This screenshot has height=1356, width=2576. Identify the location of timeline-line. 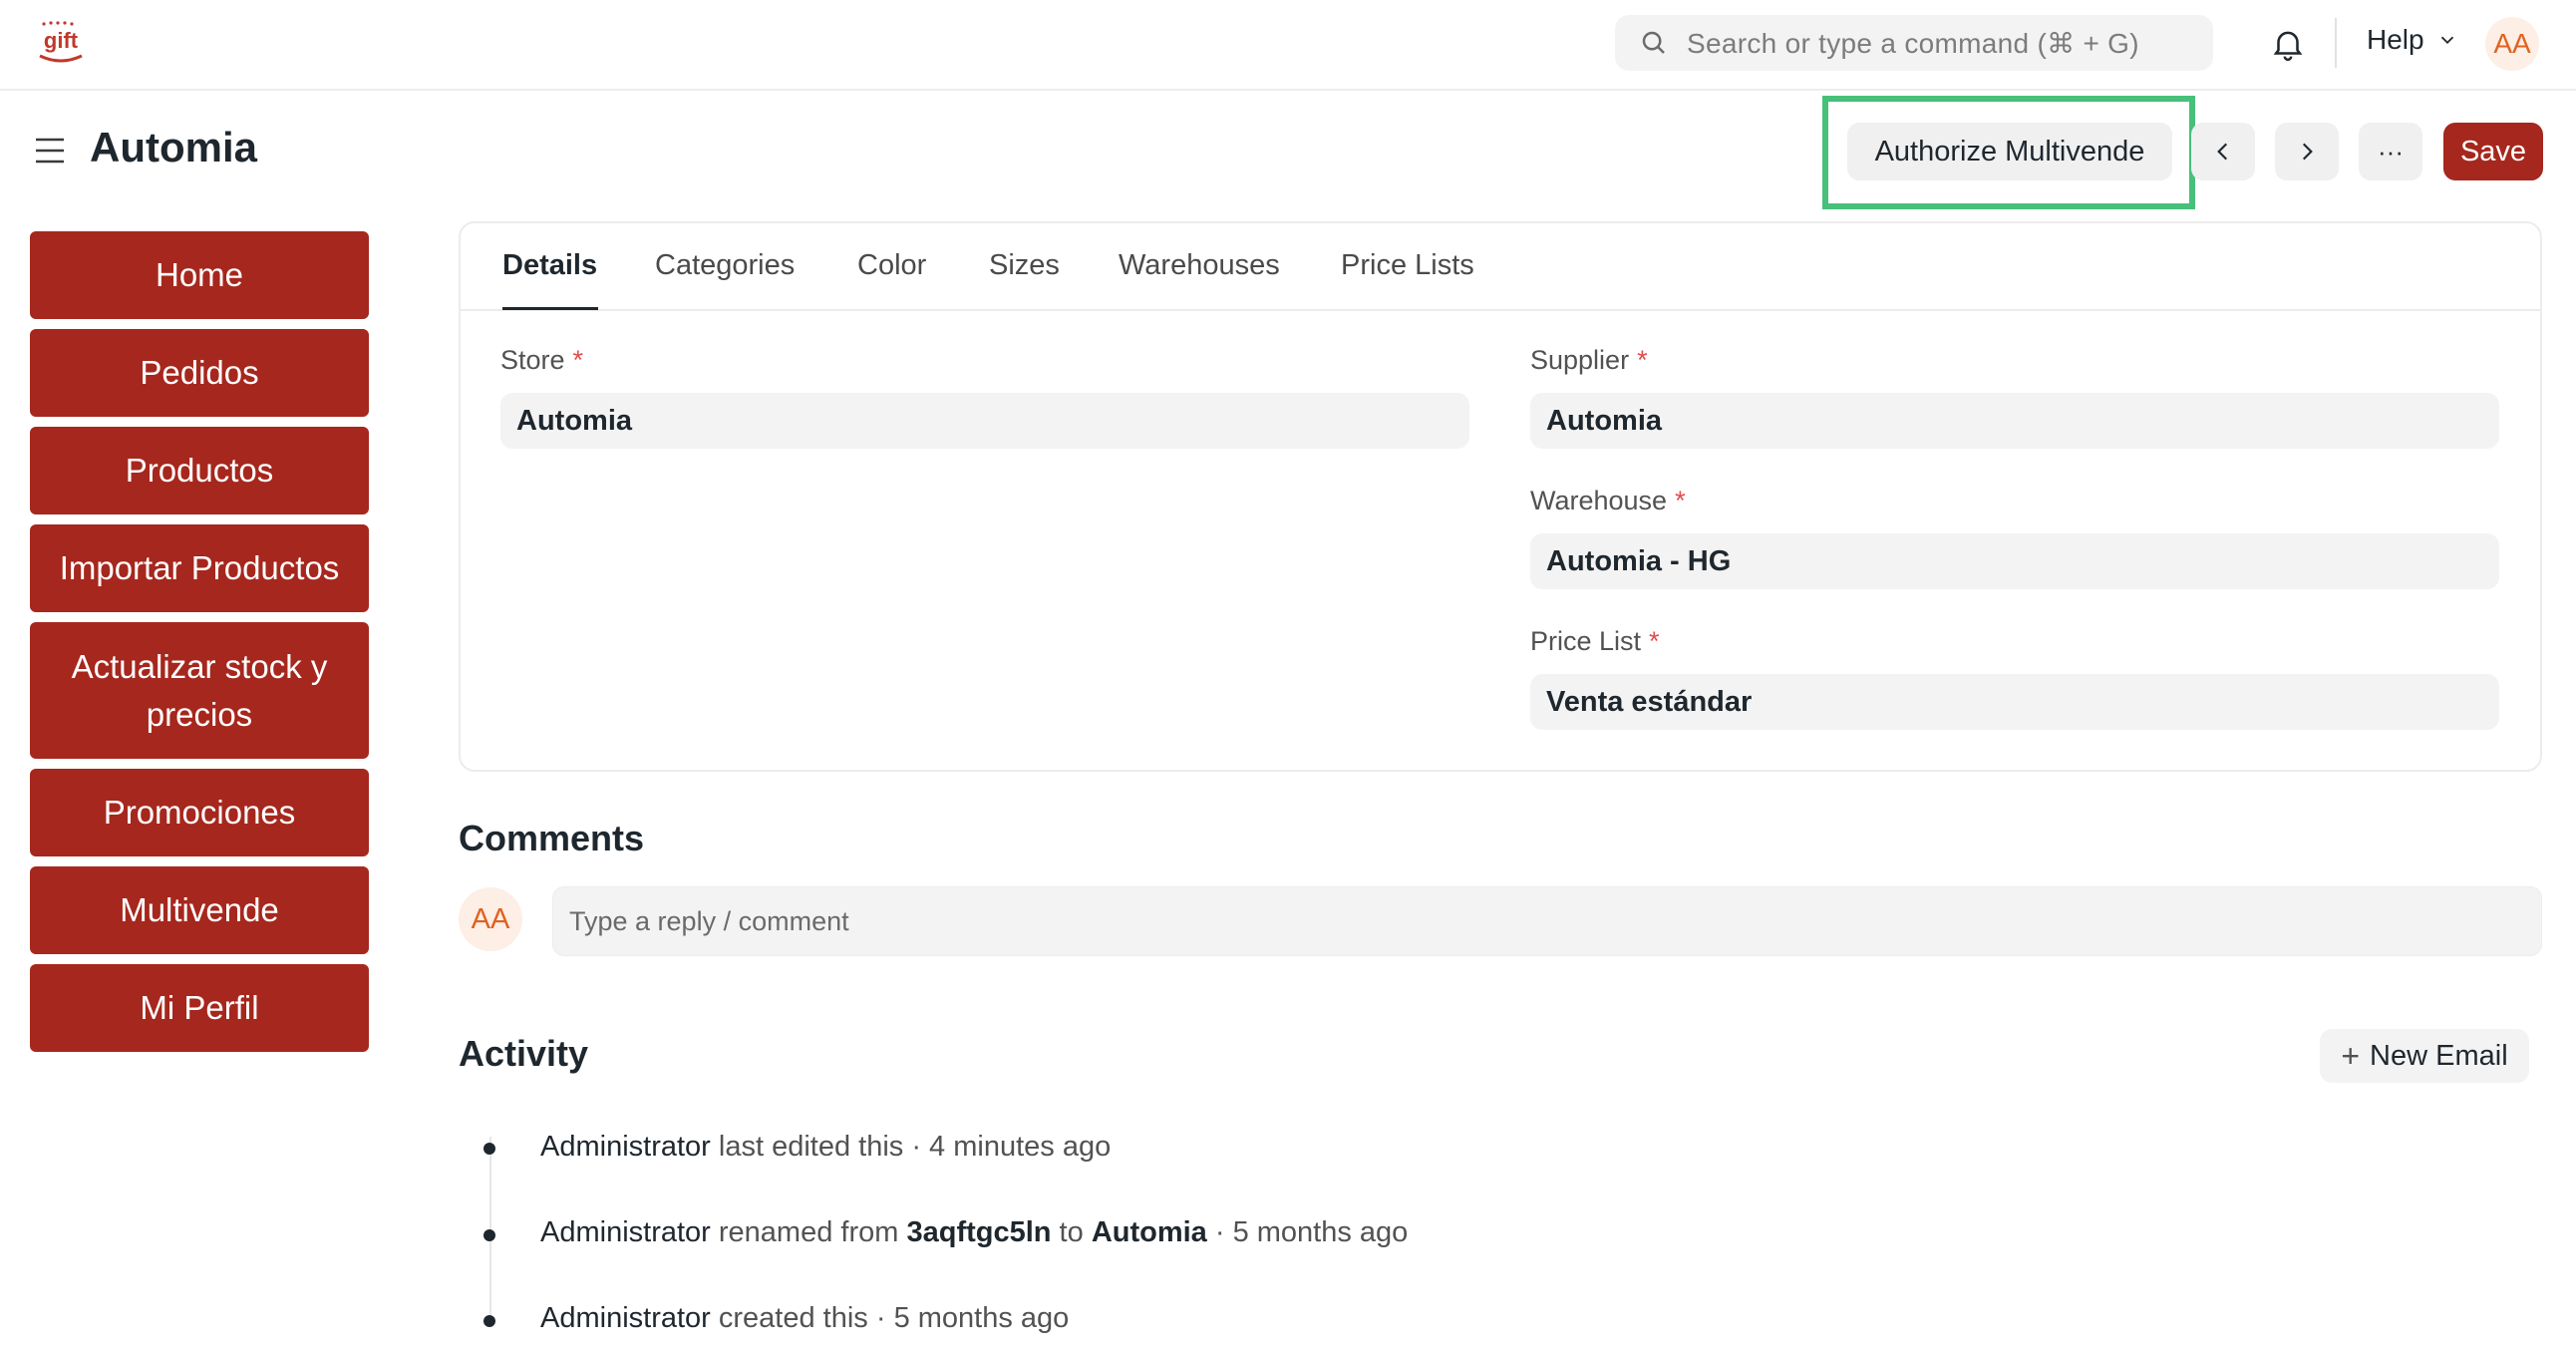
(490, 1226).